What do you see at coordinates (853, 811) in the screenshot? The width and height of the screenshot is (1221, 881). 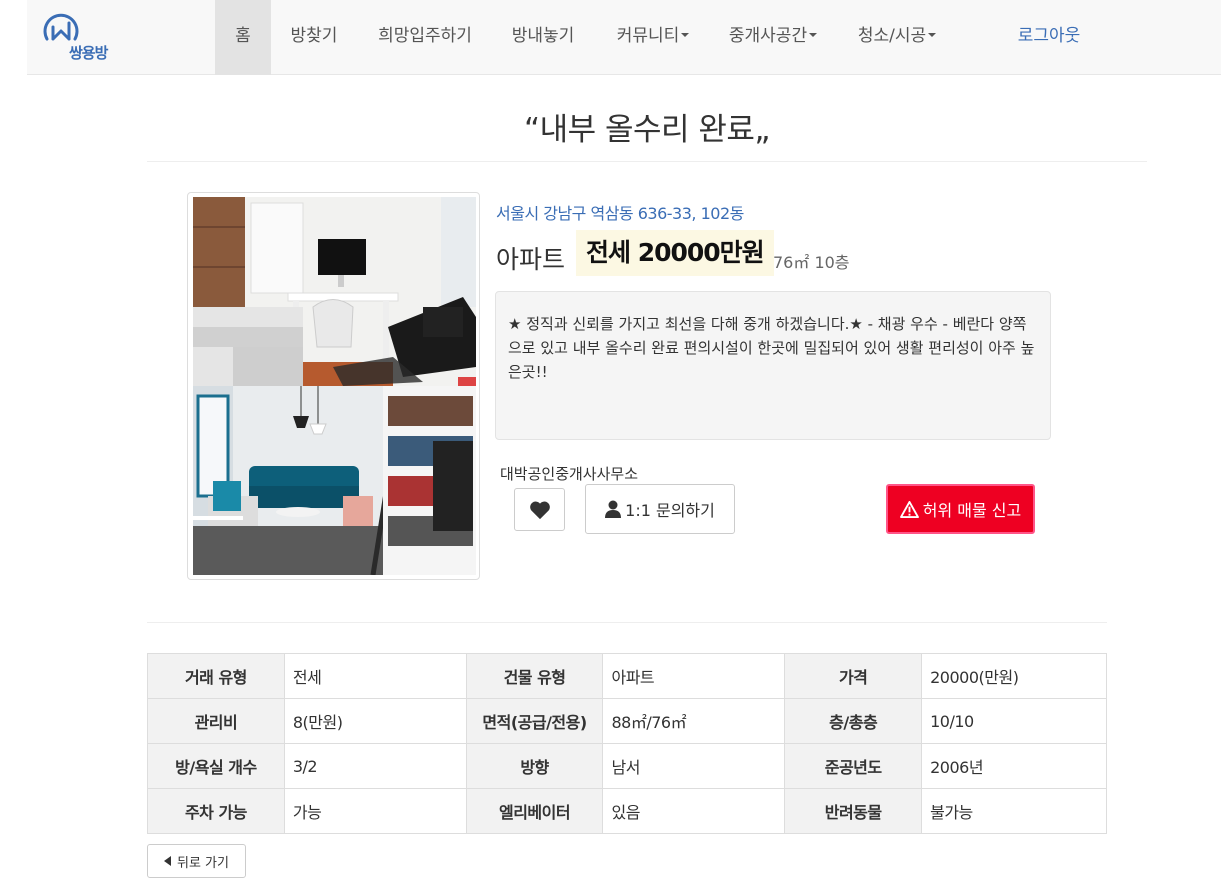 I see `detail-label: 반려동물` at bounding box center [853, 811].